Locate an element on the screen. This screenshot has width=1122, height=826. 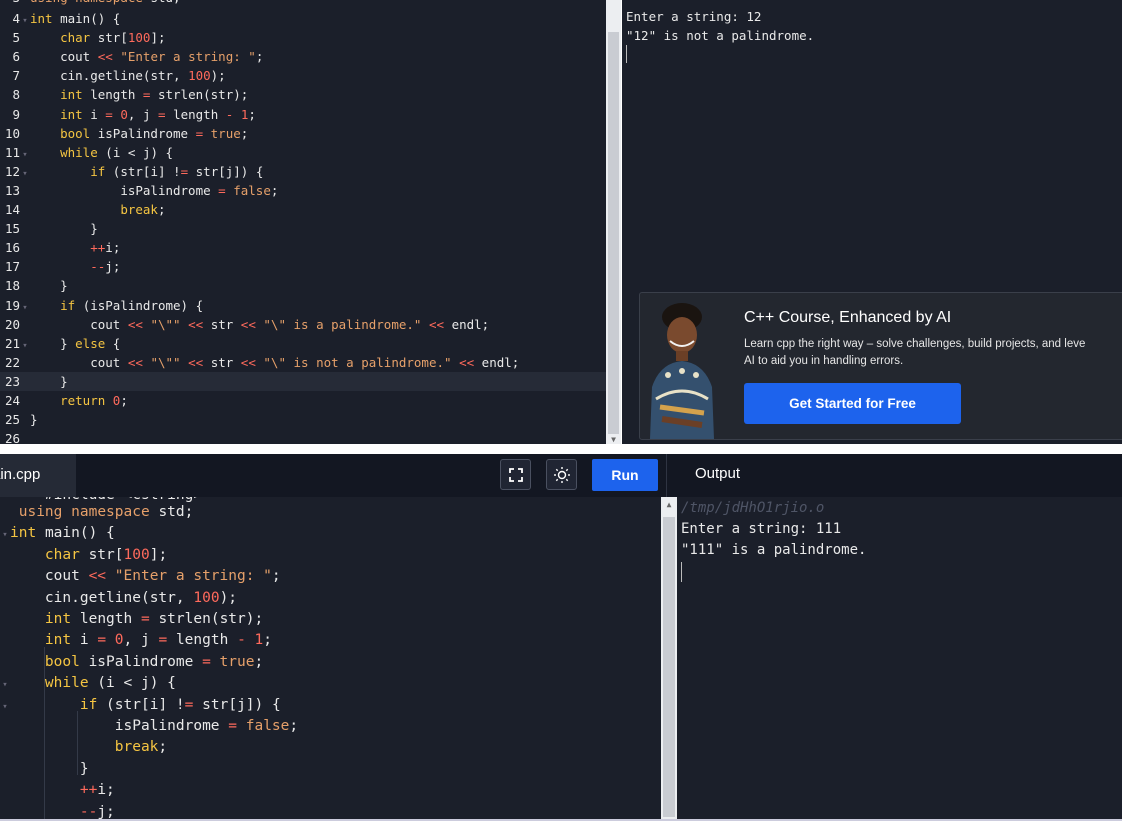
instructor-photo-icon is located at coordinates (682, 371).